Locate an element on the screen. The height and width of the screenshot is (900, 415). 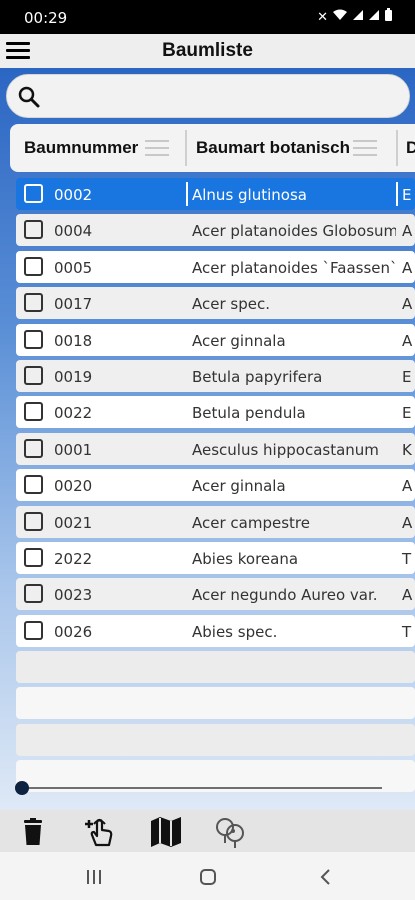
recents-button is located at coordinates (94, 877).